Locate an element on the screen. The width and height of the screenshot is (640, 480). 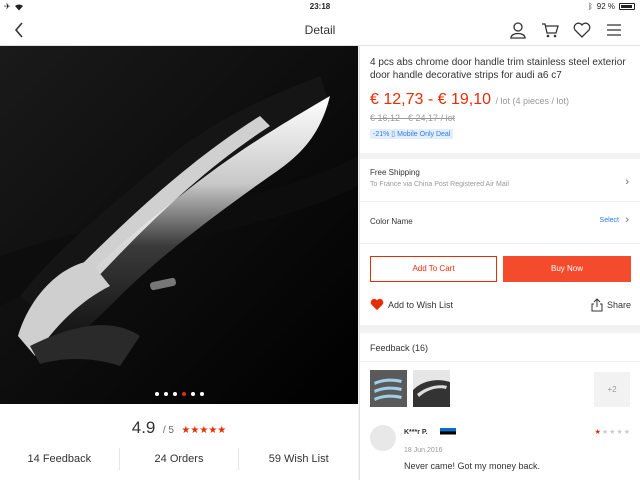
heart-outline-icon is located at coordinates (582, 30).